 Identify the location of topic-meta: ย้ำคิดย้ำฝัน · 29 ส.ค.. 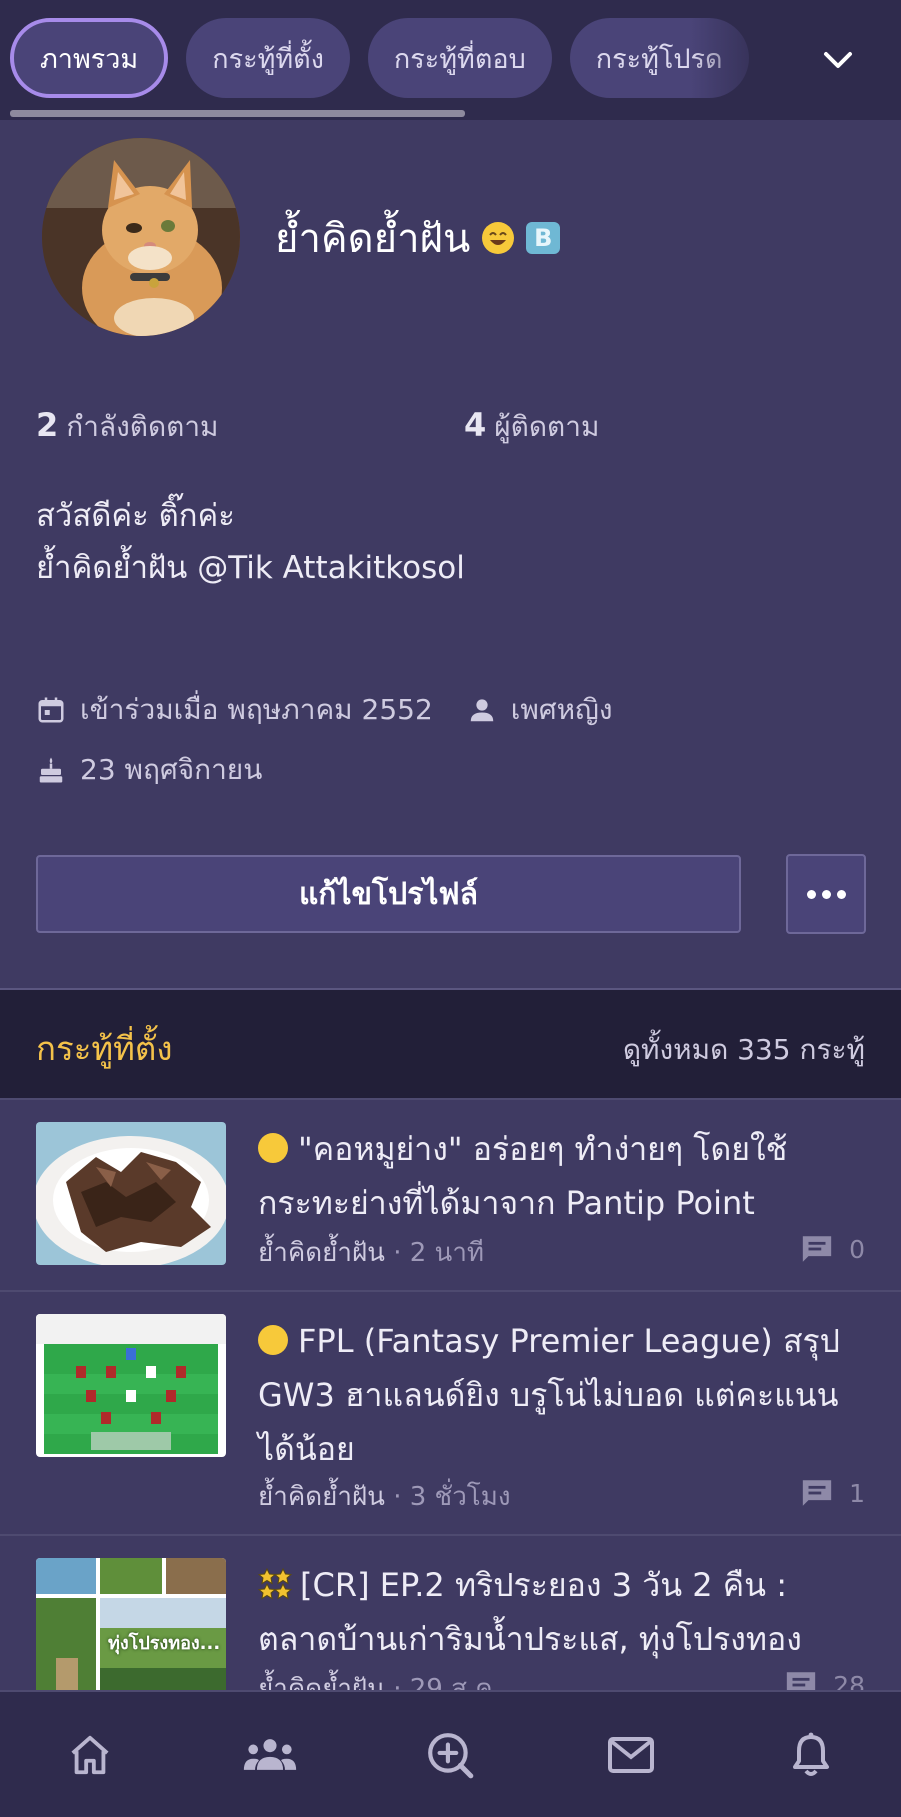
(379, 1679).